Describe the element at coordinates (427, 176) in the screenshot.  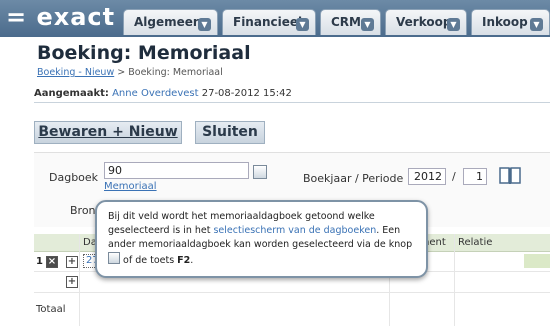
I see `year-input: 2012` at that location.